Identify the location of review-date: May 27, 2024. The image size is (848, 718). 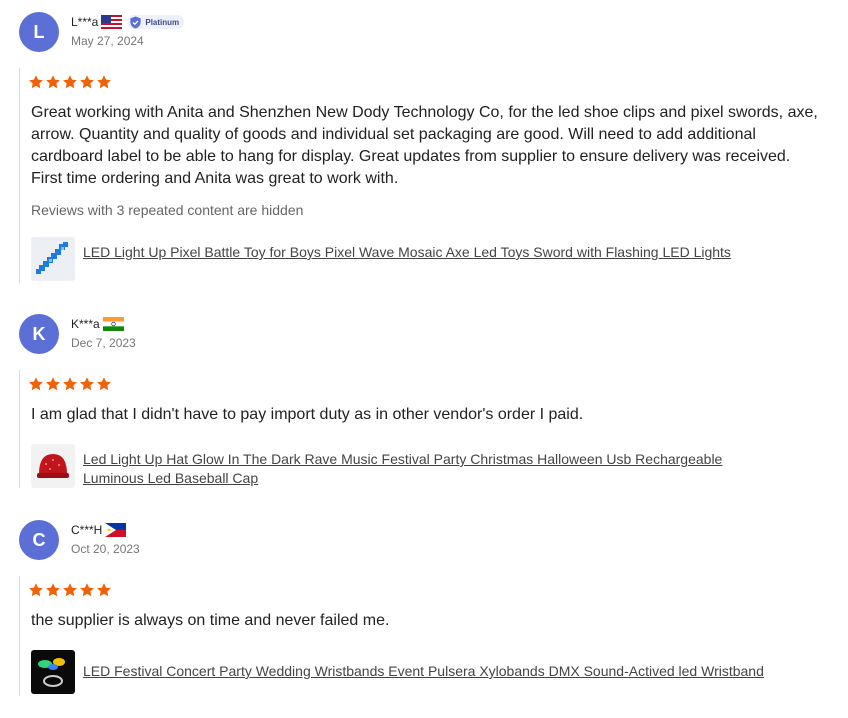
(107, 41).